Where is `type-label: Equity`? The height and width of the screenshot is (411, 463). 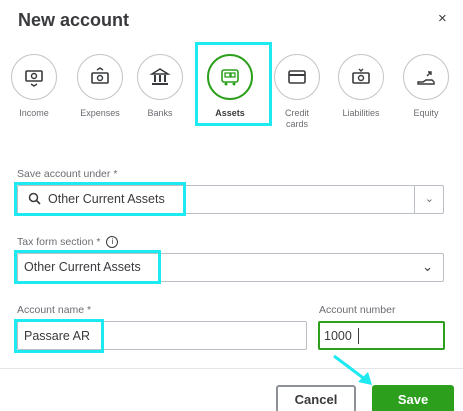
type-label: Equity is located at coordinates (426, 113).